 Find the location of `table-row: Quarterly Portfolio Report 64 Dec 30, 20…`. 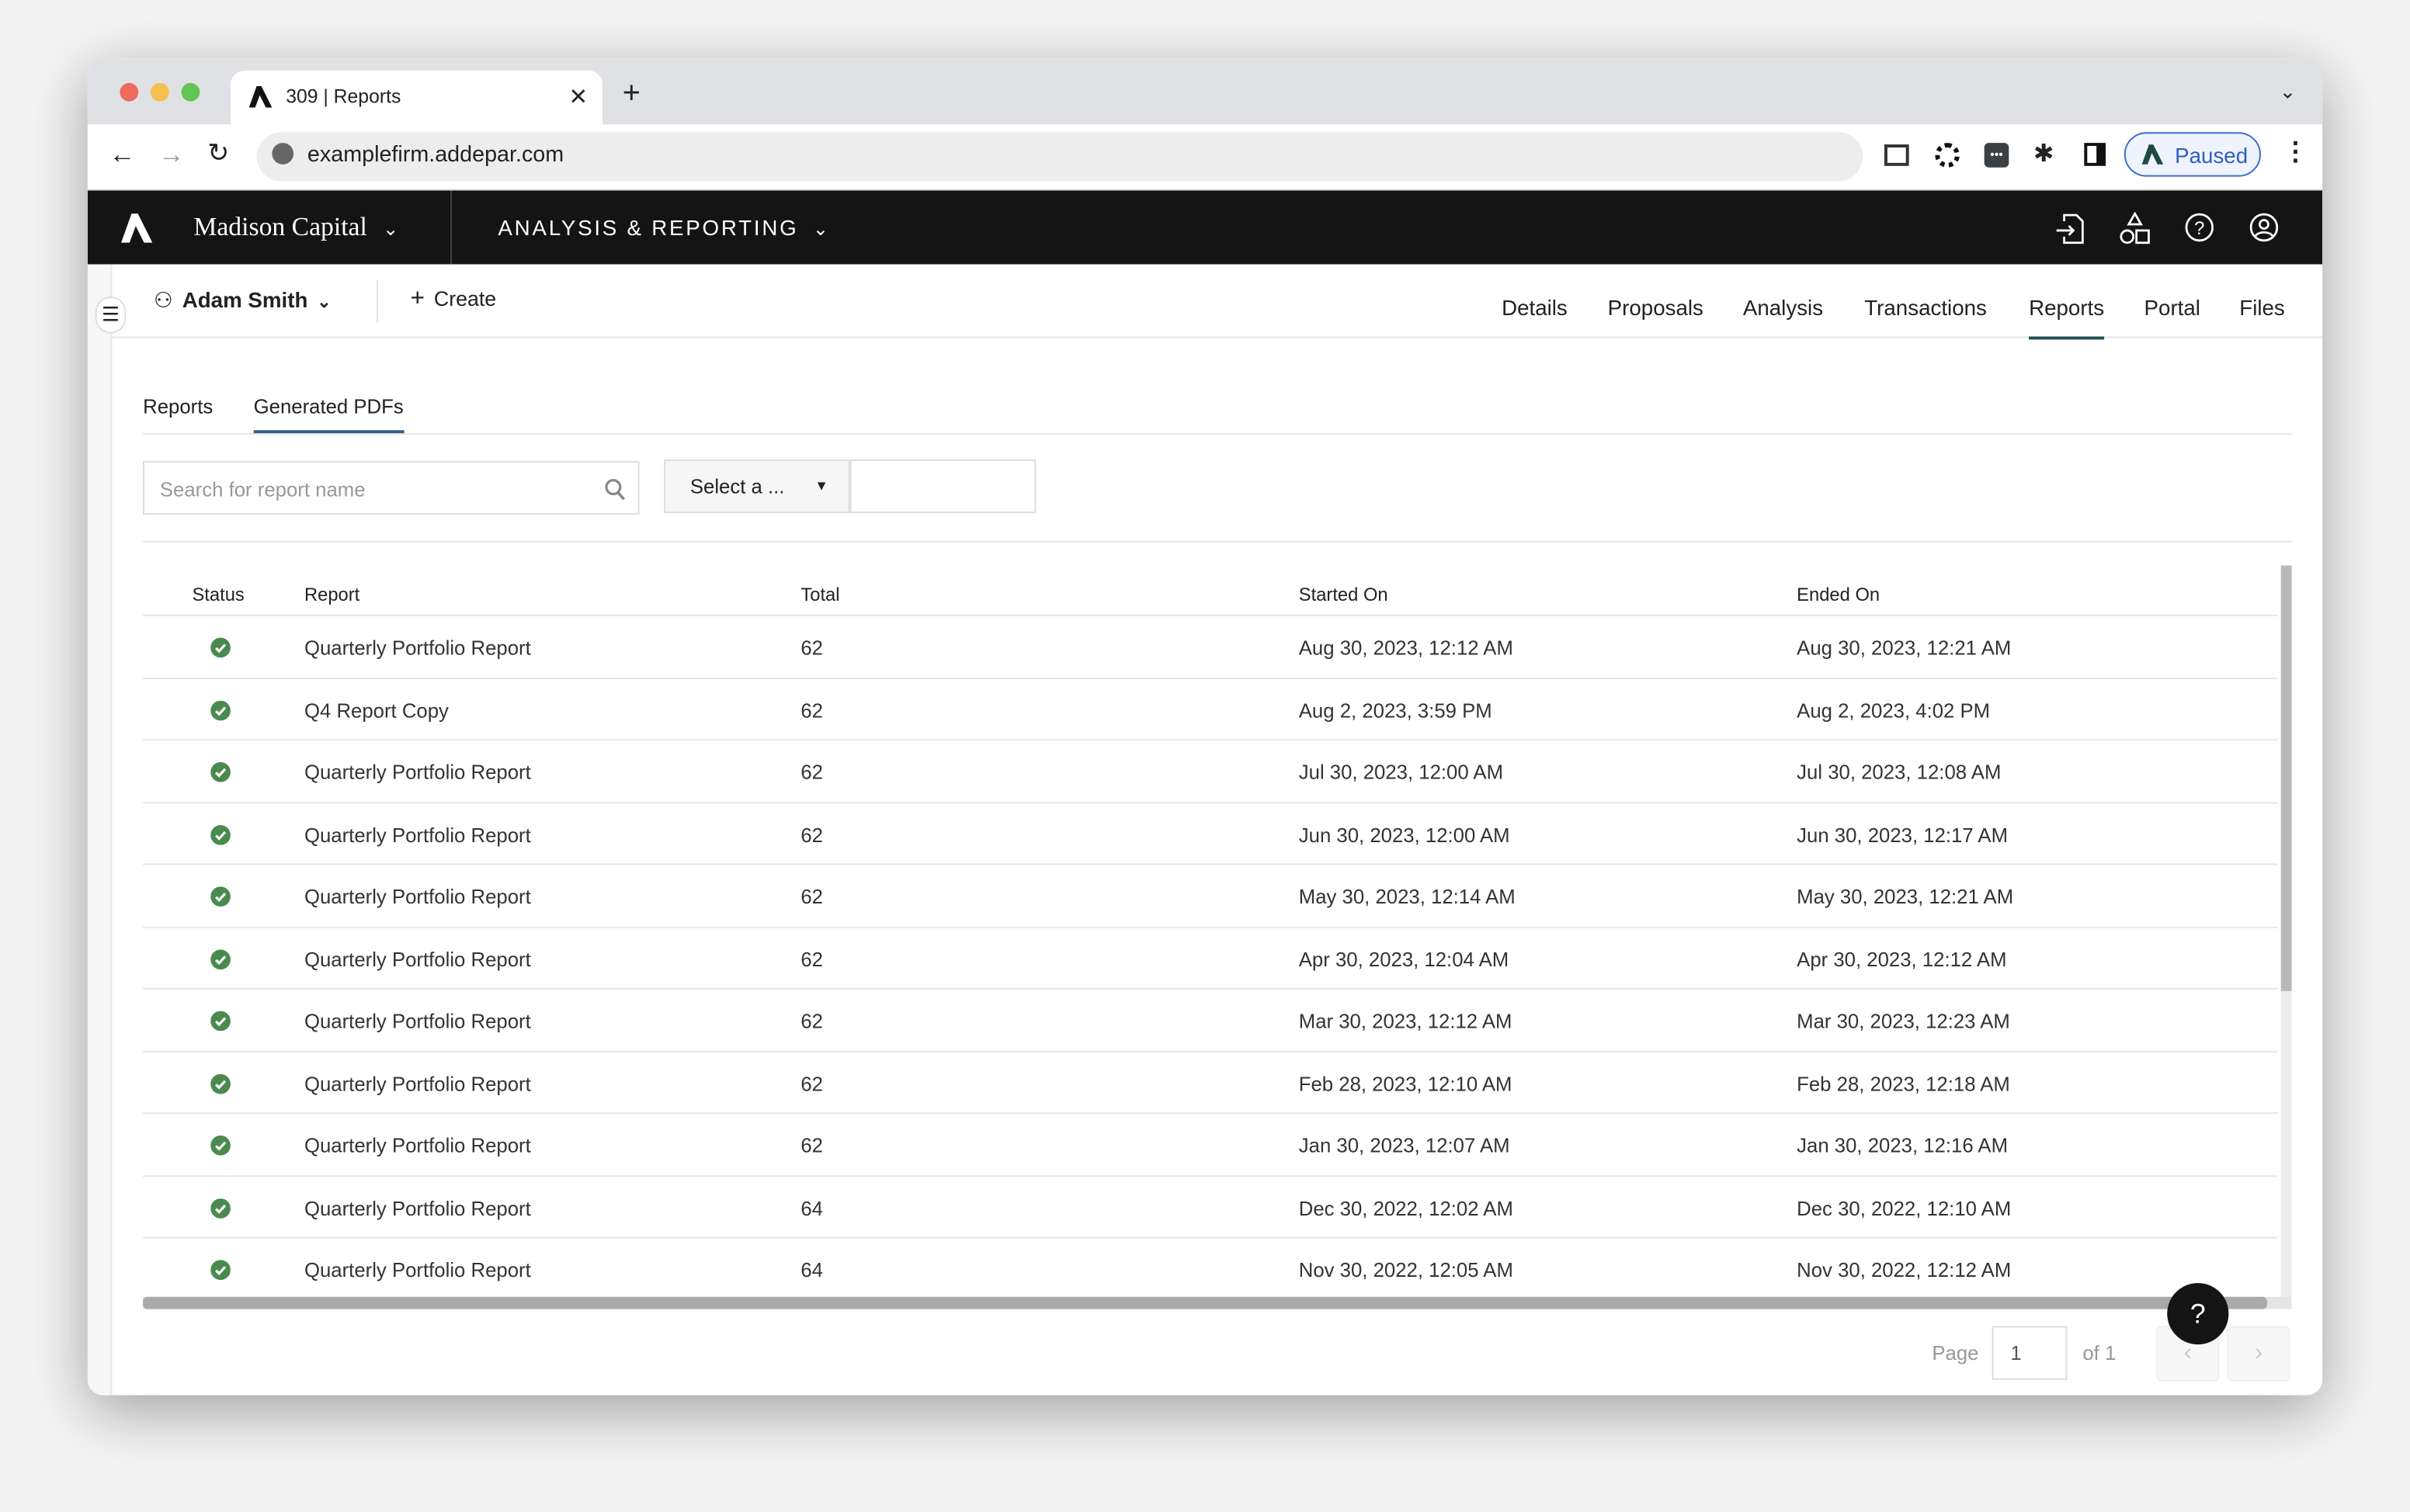

table-row: Quarterly Portfolio Report 64 Dec 30, 20… is located at coordinates (1211, 1207).